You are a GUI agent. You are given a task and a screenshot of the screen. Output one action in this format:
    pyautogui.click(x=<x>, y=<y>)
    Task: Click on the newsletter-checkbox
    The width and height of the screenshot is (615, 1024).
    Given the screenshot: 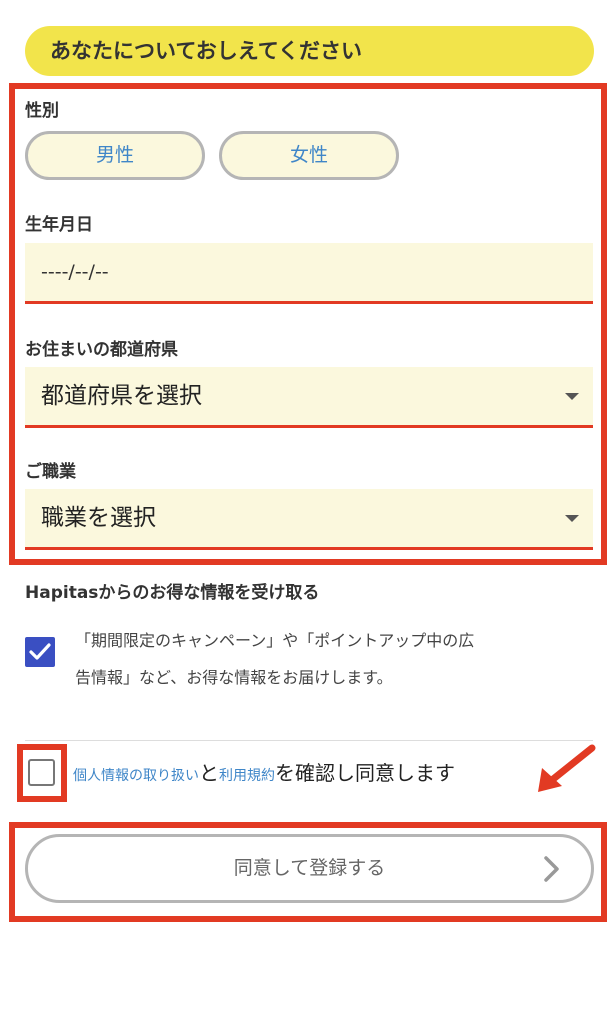 What is the action you would take?
    pyautogui.click(x=40, y=652)
    